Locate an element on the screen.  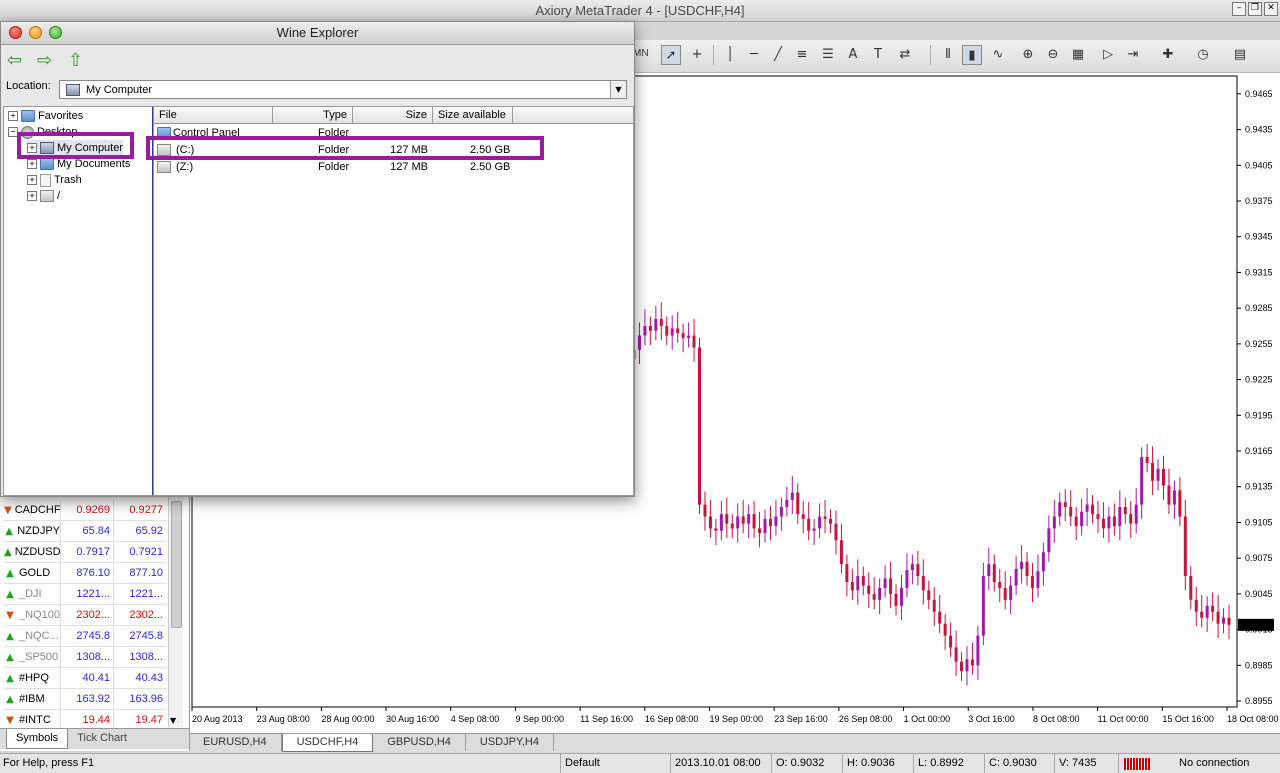
chevron-down-icon: ▼ is located at coordinates (618, 89).